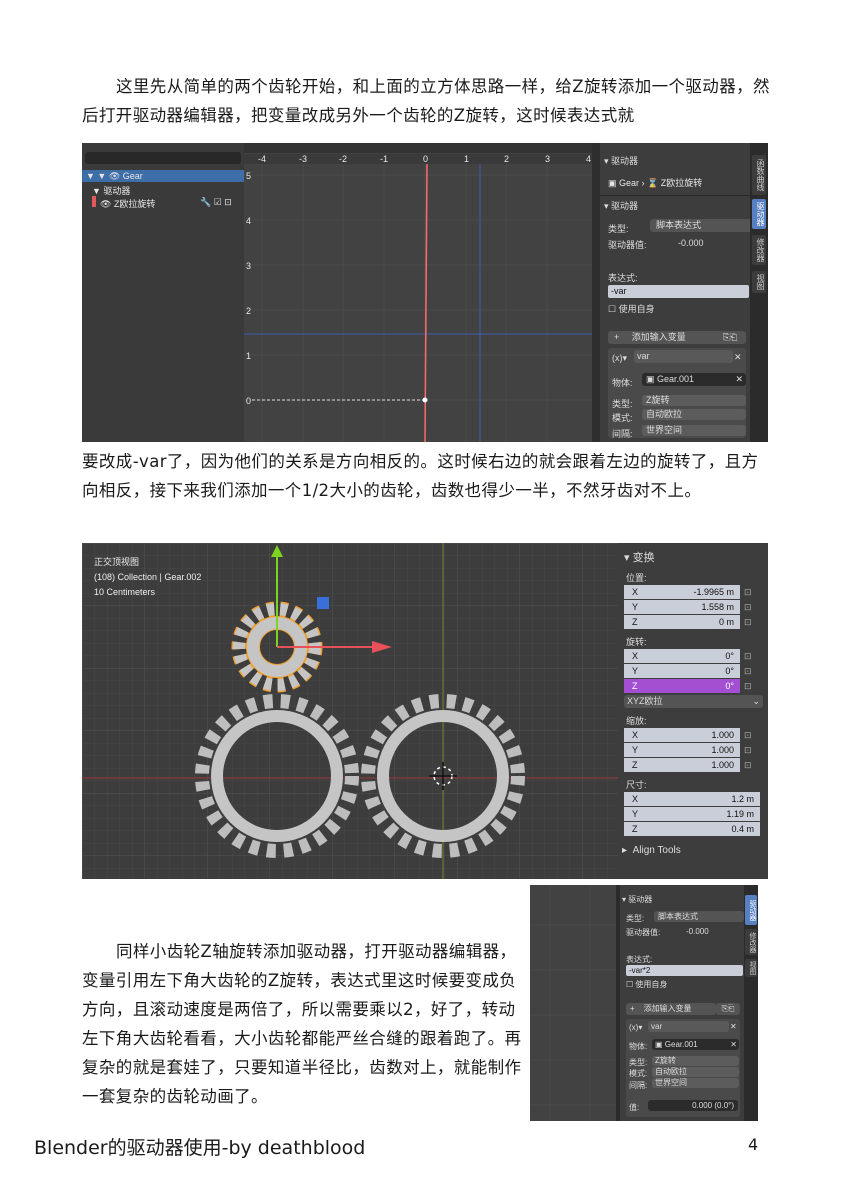 This screenshot has width=850, height=1202. I want to click on gear-object-icon: ▼, so click(102, 176).